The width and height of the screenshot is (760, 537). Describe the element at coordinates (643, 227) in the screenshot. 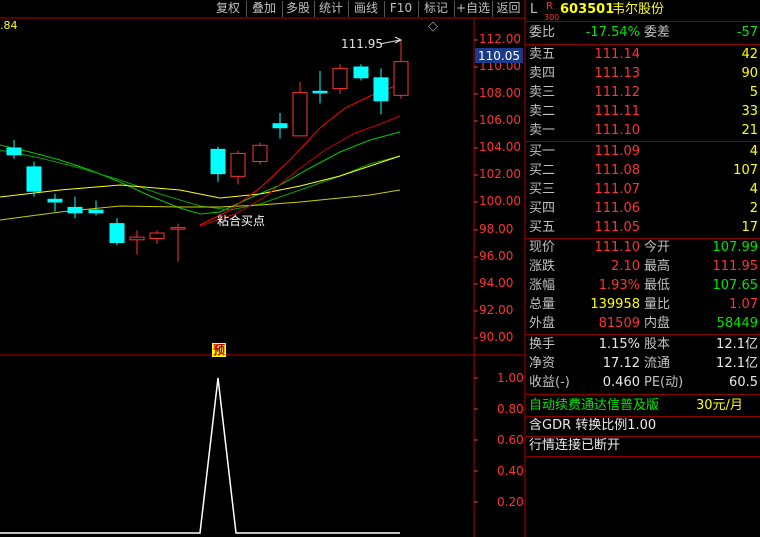

I see `bid-5-row: 买五 111.05 17` at that location.